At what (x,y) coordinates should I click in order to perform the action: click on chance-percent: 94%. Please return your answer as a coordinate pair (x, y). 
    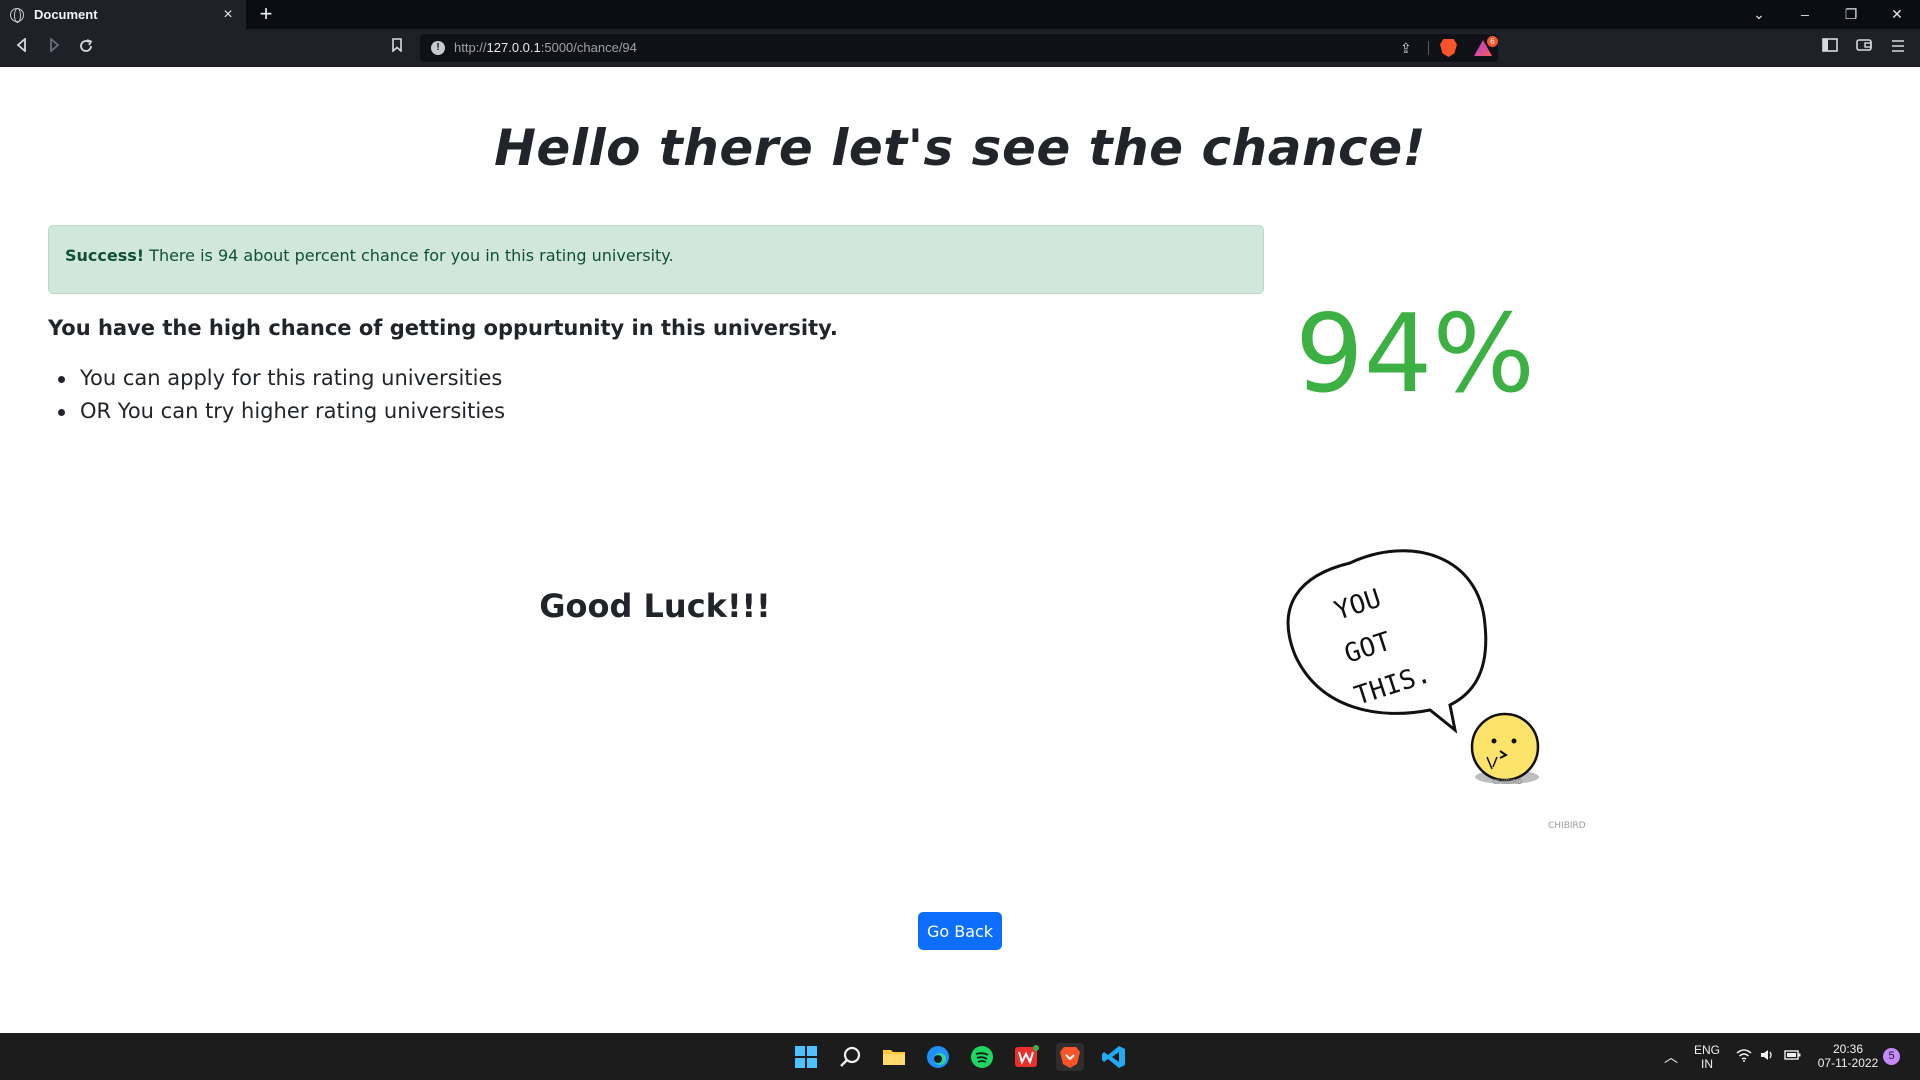
    Looking at the image, I should click on (1415, 354).